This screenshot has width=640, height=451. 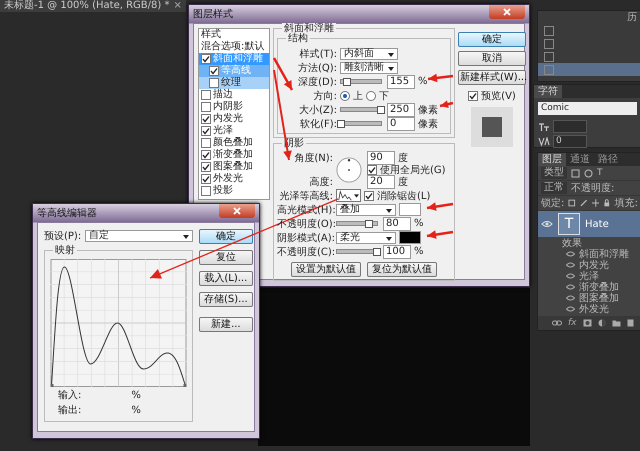 What do you see at coordinates (604, 253) in the screenshot?
I see `effect-name: 斜面和浮雕` at bounding box center [604, 253].